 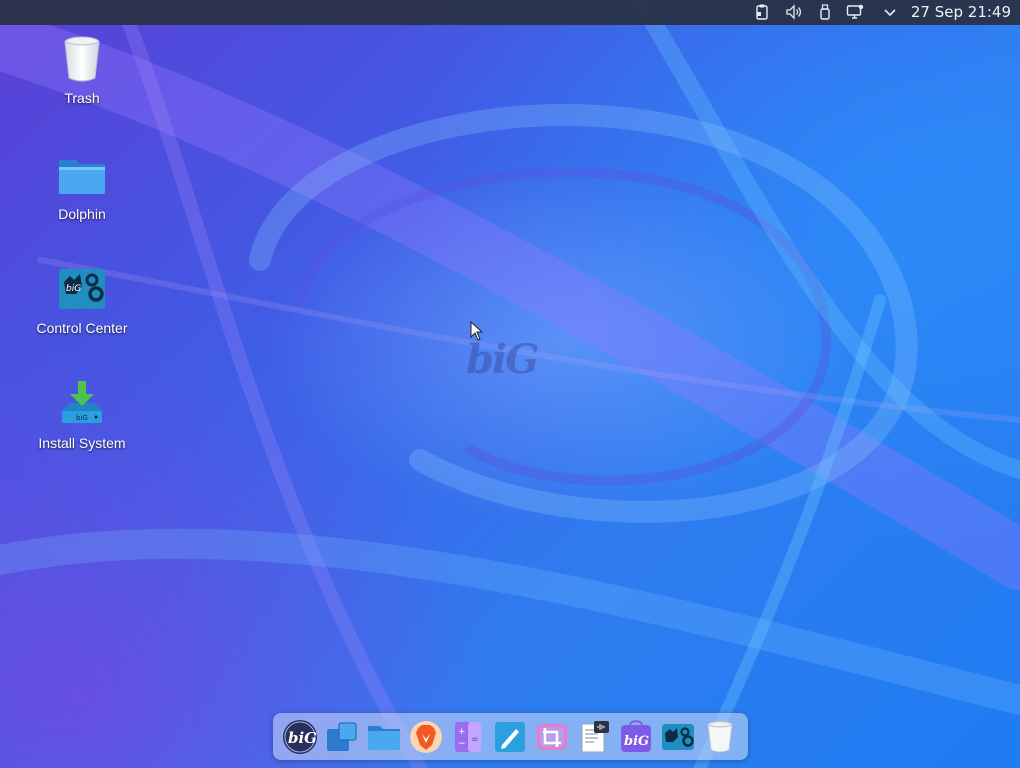 I want to click on chevron-down-icon, so click(x=890, y=12).